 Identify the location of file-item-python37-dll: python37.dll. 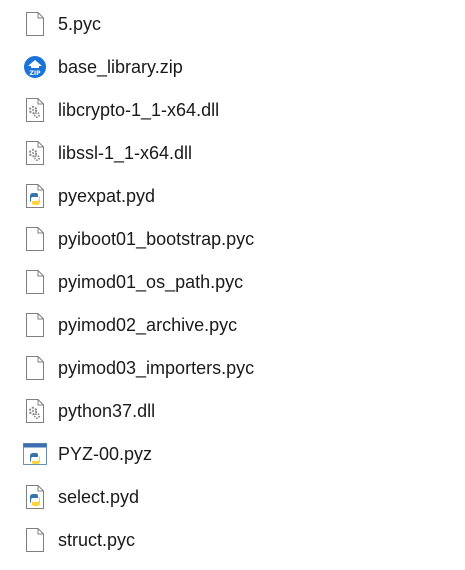
(228, 411).